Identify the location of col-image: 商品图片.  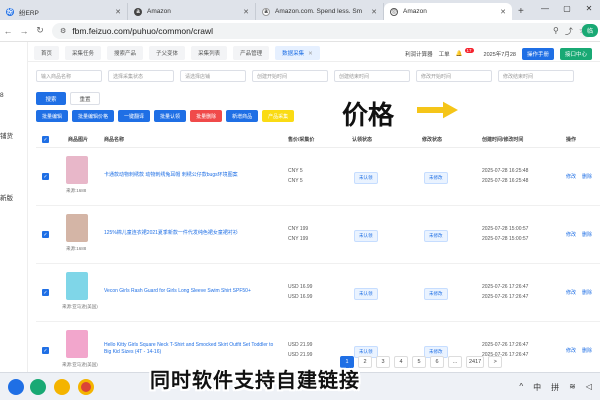
(78, 140).